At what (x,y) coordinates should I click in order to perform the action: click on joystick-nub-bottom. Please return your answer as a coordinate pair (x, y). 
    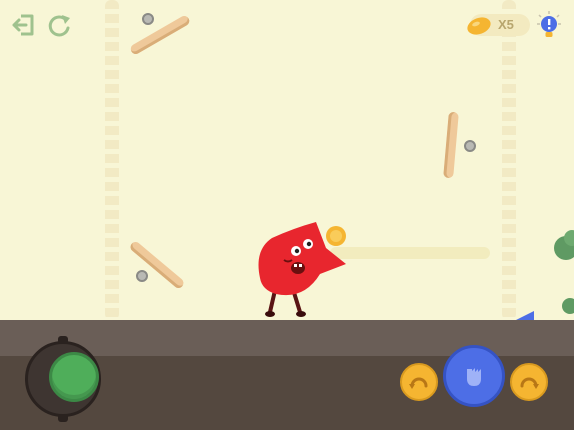
    Looking at the image, I should click on (63, 418).